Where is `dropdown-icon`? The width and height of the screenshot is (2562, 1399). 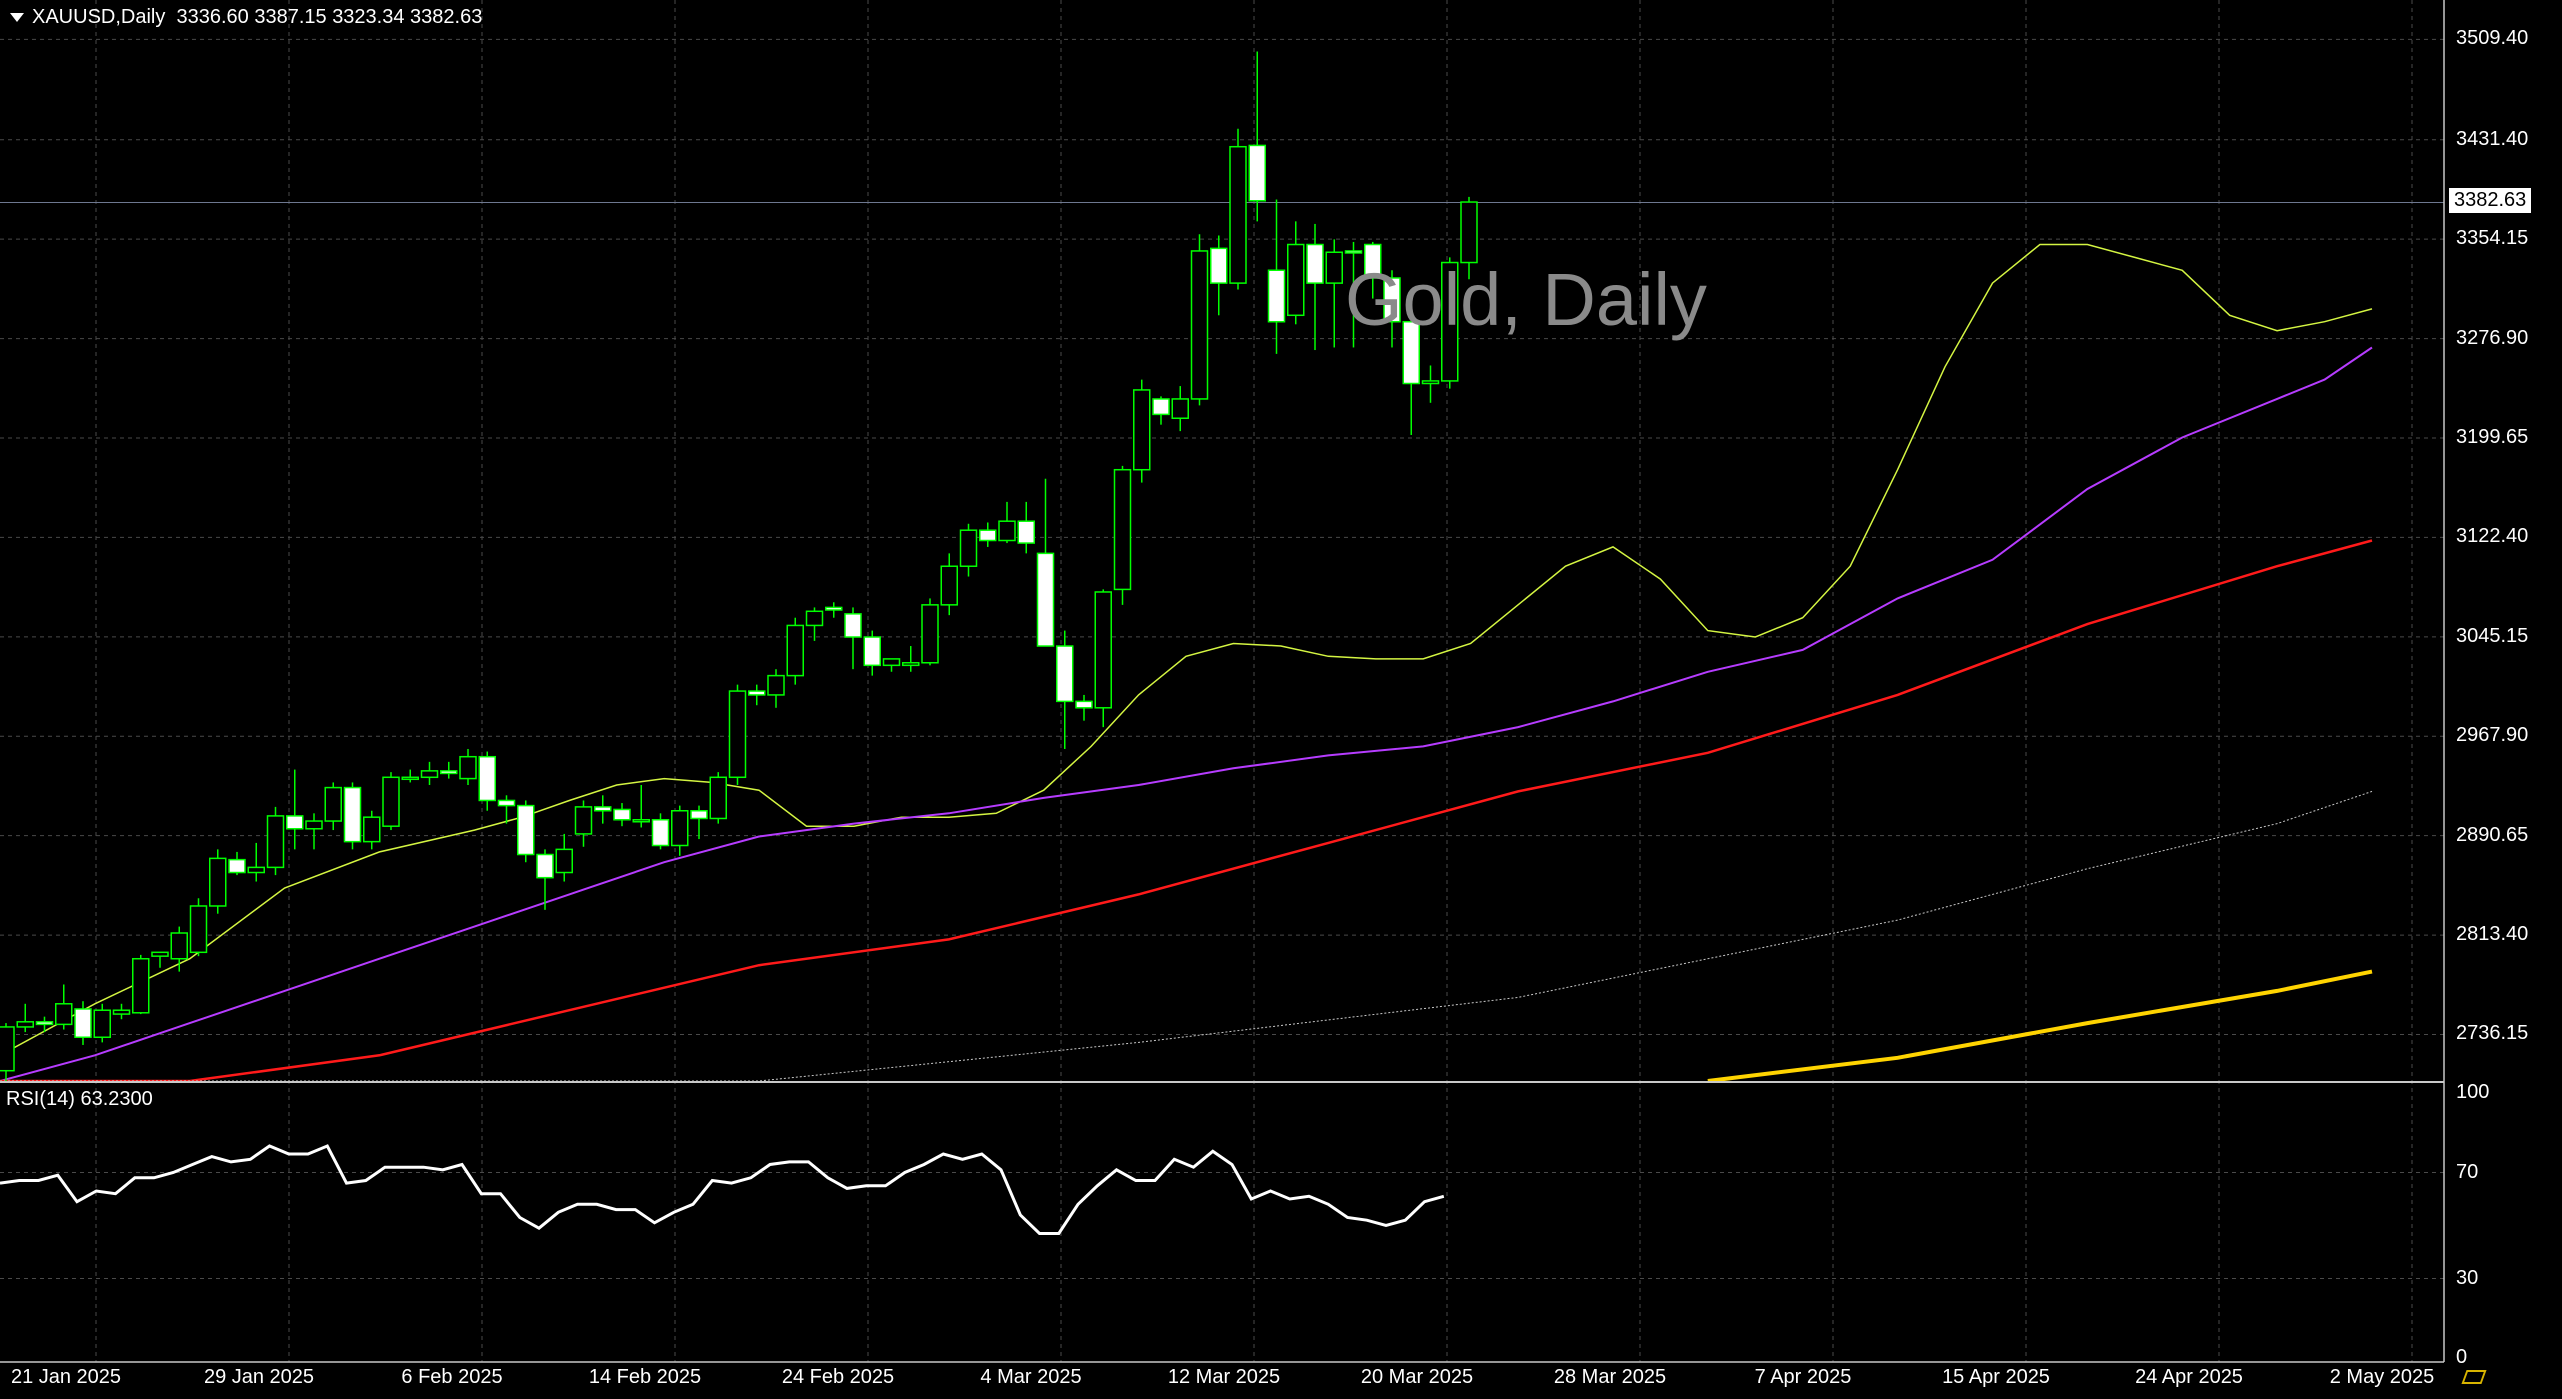
dropdown-icon is located at coordinates (17, 18).